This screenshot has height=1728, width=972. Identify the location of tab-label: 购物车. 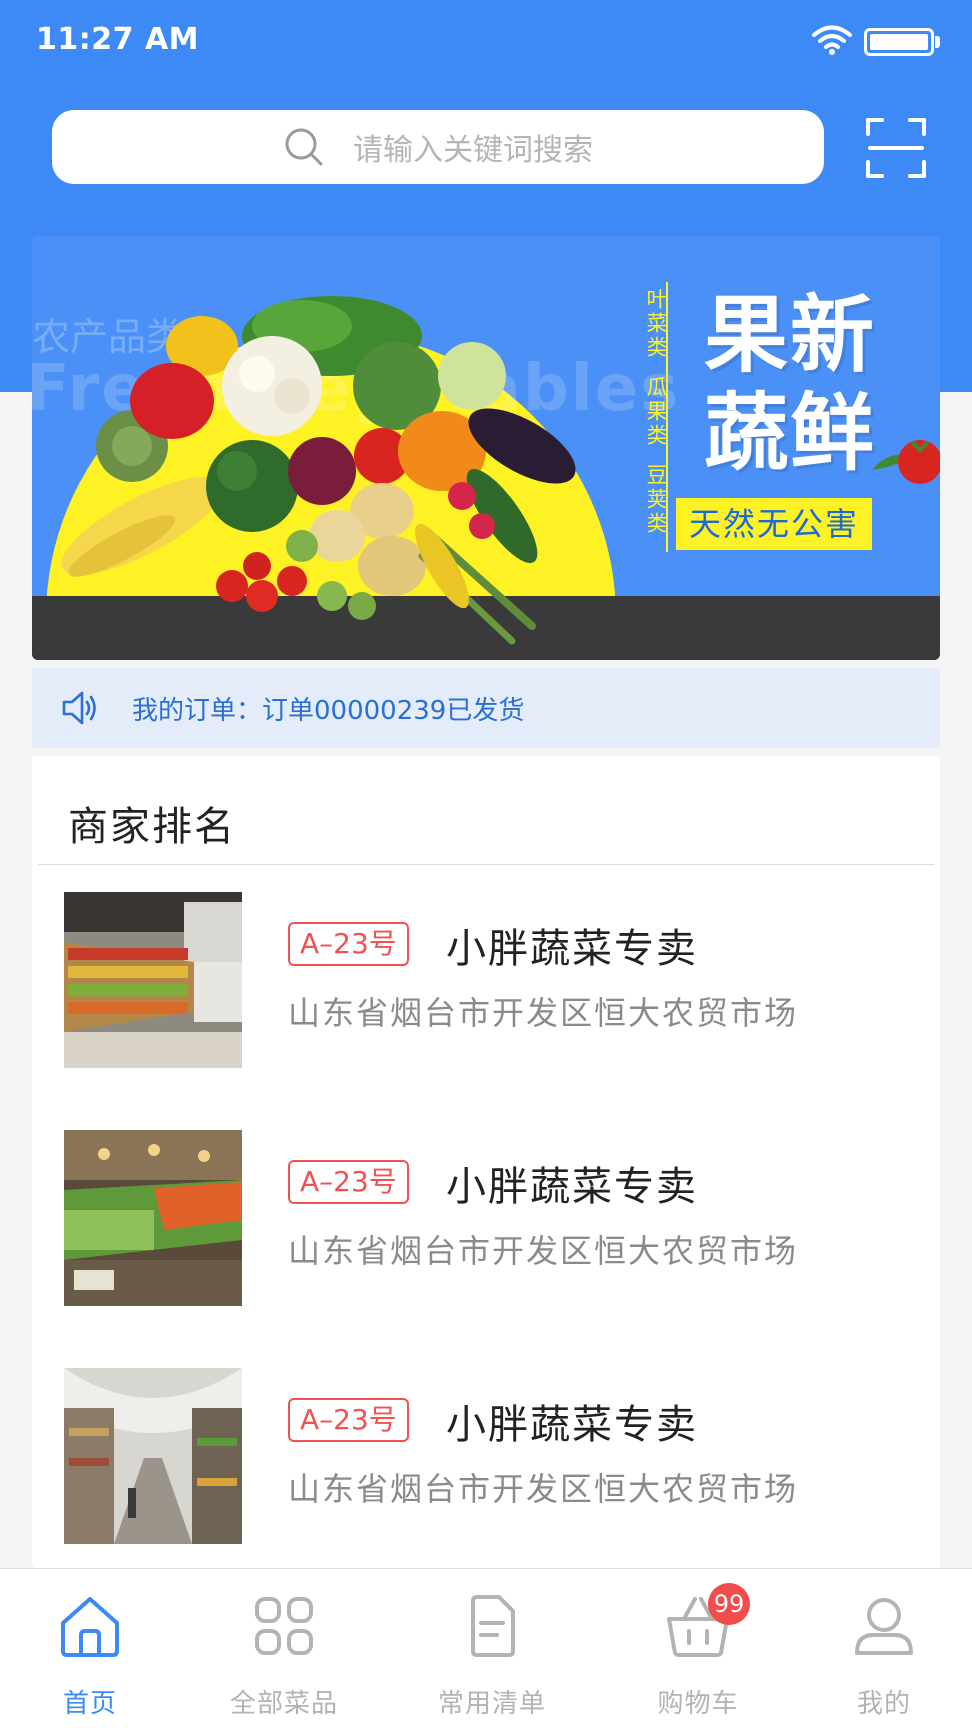
(698, 1704).